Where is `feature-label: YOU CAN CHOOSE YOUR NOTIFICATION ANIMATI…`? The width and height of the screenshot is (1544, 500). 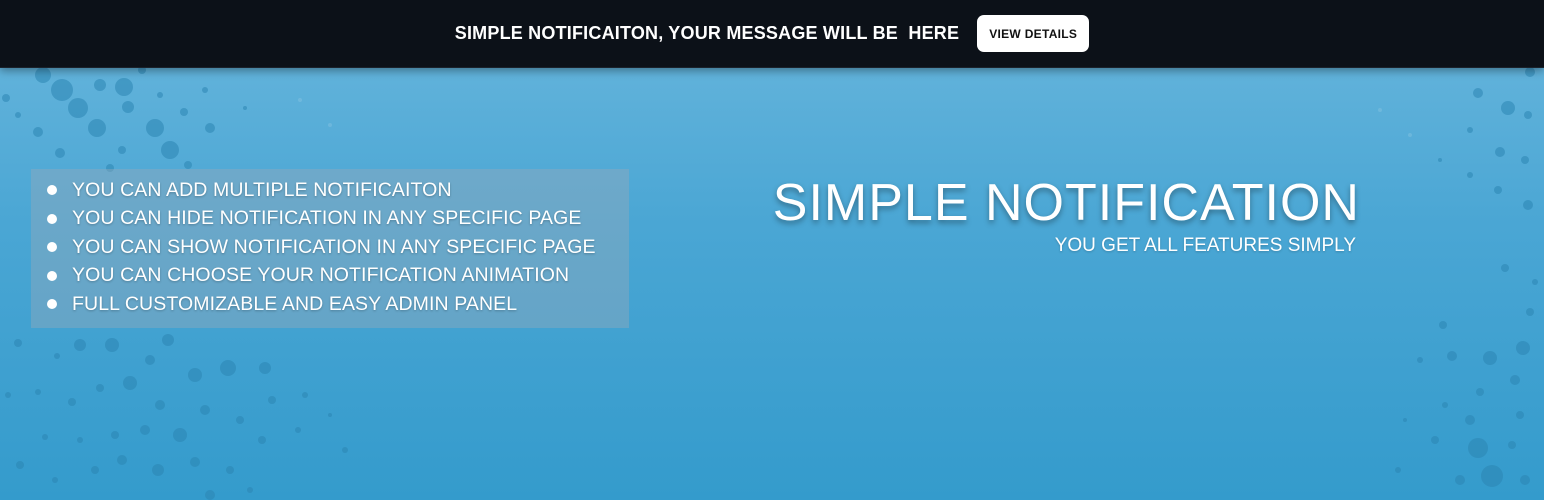
feature-label: YOU CAN CHOOSE YOUR NOTIFICATION ANIMATI… is located at coordinates (321, 275).